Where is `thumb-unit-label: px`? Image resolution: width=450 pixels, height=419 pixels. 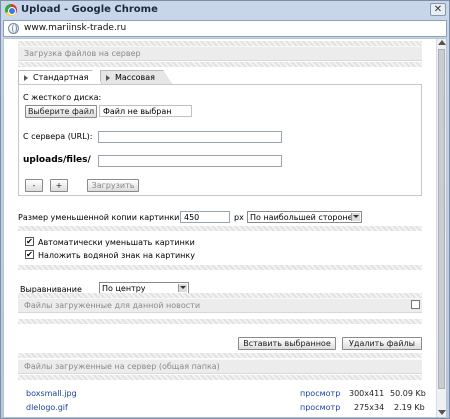 thumb-unit-label: px is located at coordinates (239, 217).